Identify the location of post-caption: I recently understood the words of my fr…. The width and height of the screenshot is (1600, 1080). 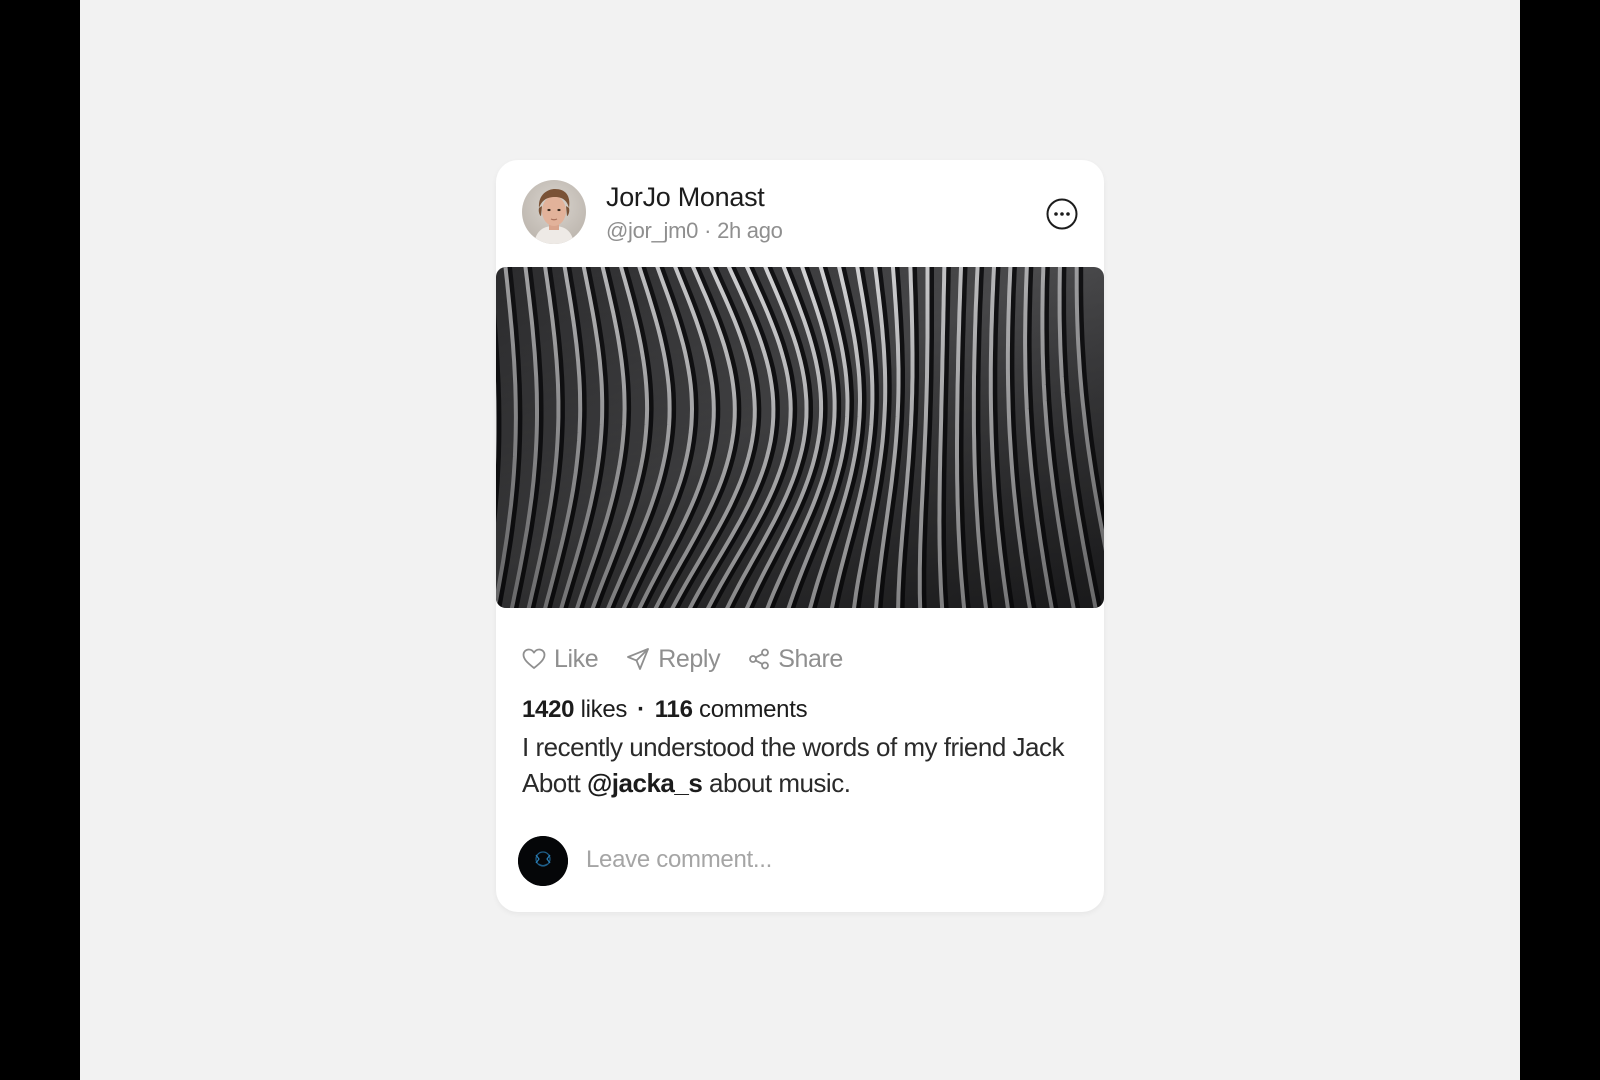
(802, 765).